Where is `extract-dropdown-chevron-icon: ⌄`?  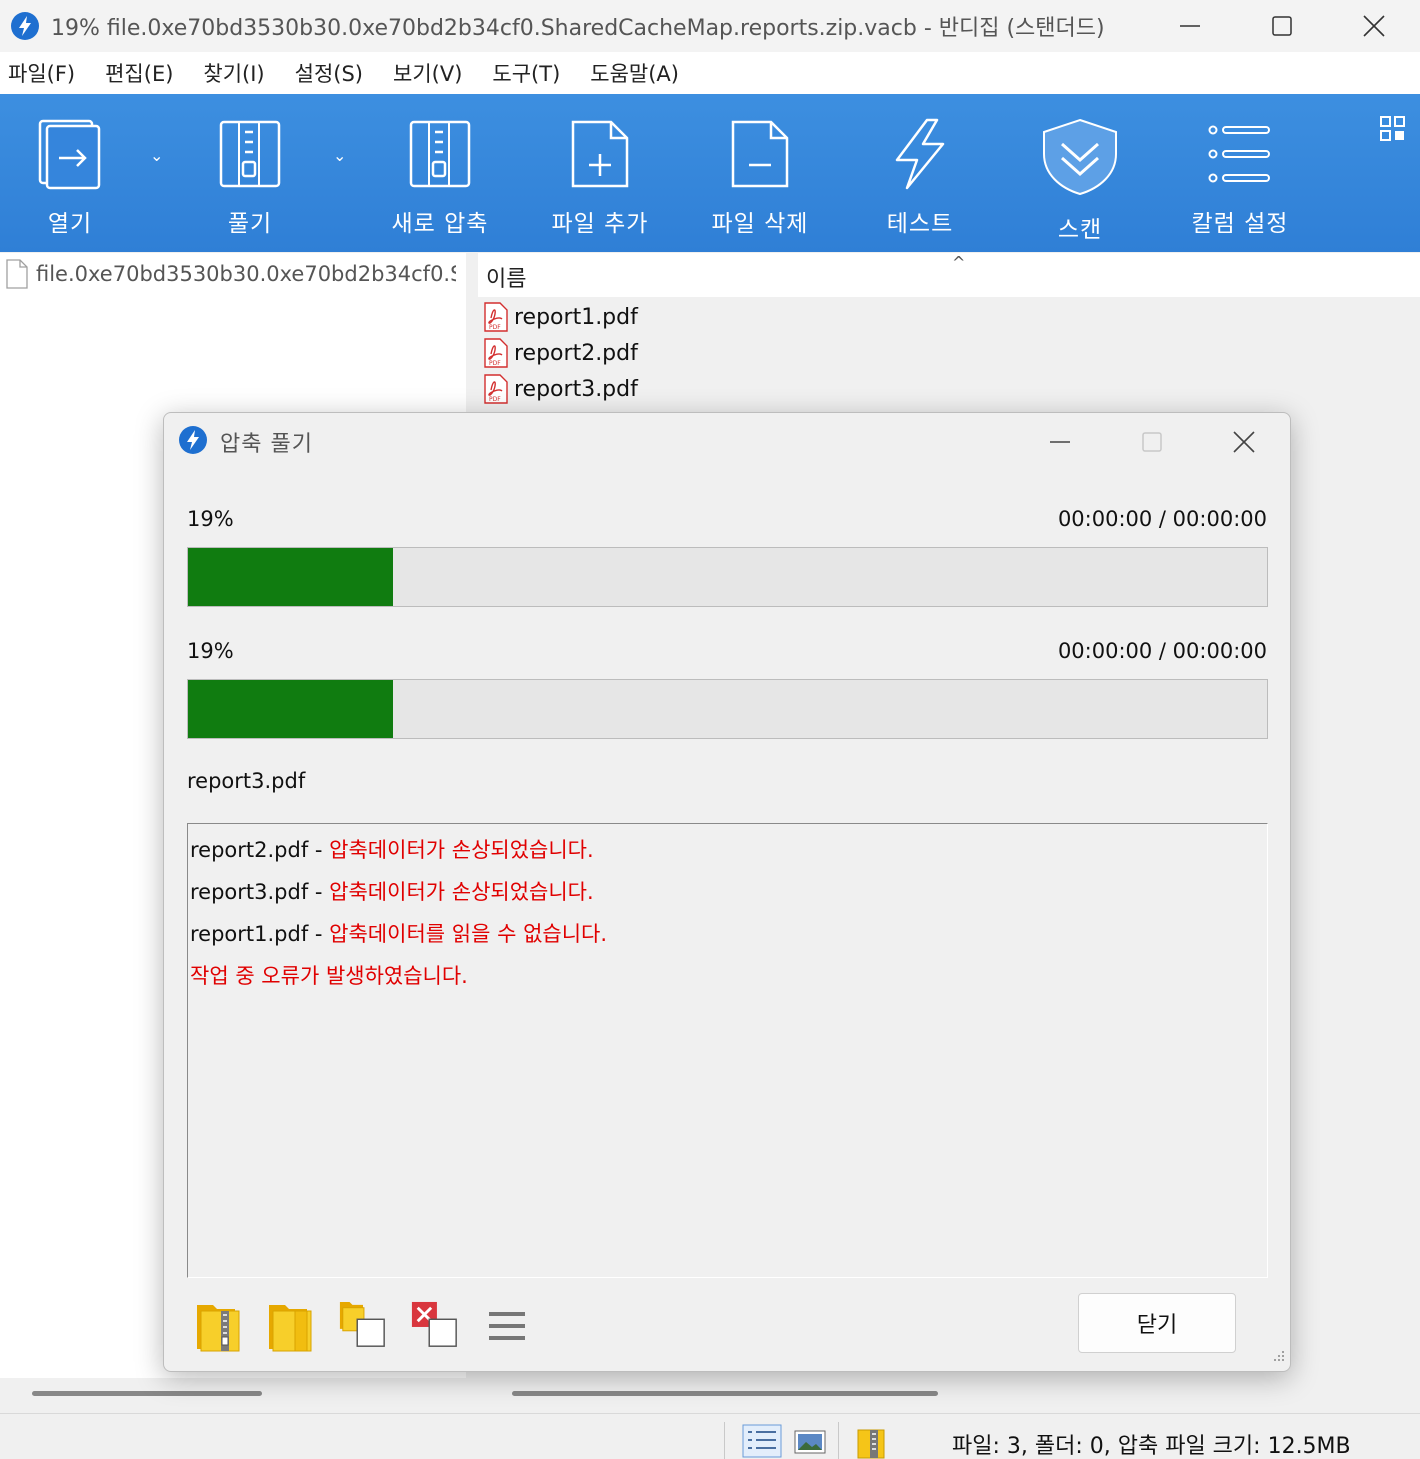 extract-dropdown-chevron-icon: ⌄ is located at coordinates (339, 155).